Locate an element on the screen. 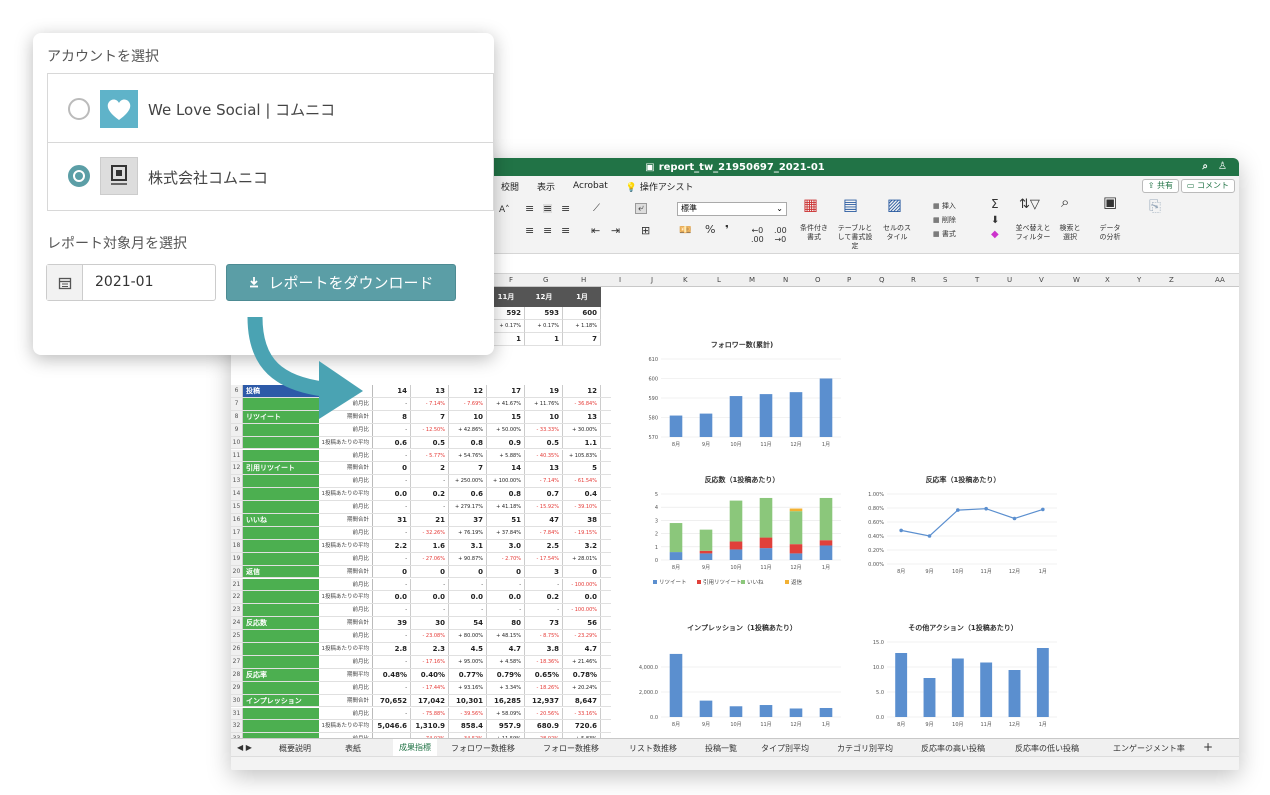 The width and height of the screenshot is (1270, 795). table-cell: - 18.26% is located at coordinates (544, 687).